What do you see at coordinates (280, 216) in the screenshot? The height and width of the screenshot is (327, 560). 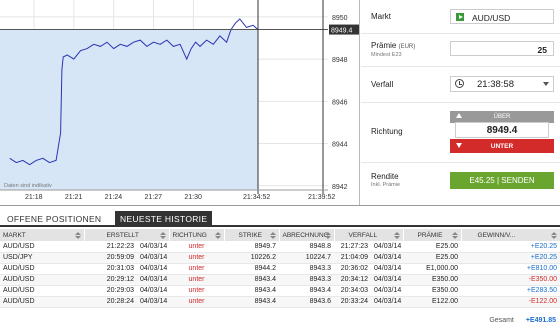 I see `tab-bar: OFFENE POSITIONEN NEUESTE HISTORIE` at bounding box center [280, 216].